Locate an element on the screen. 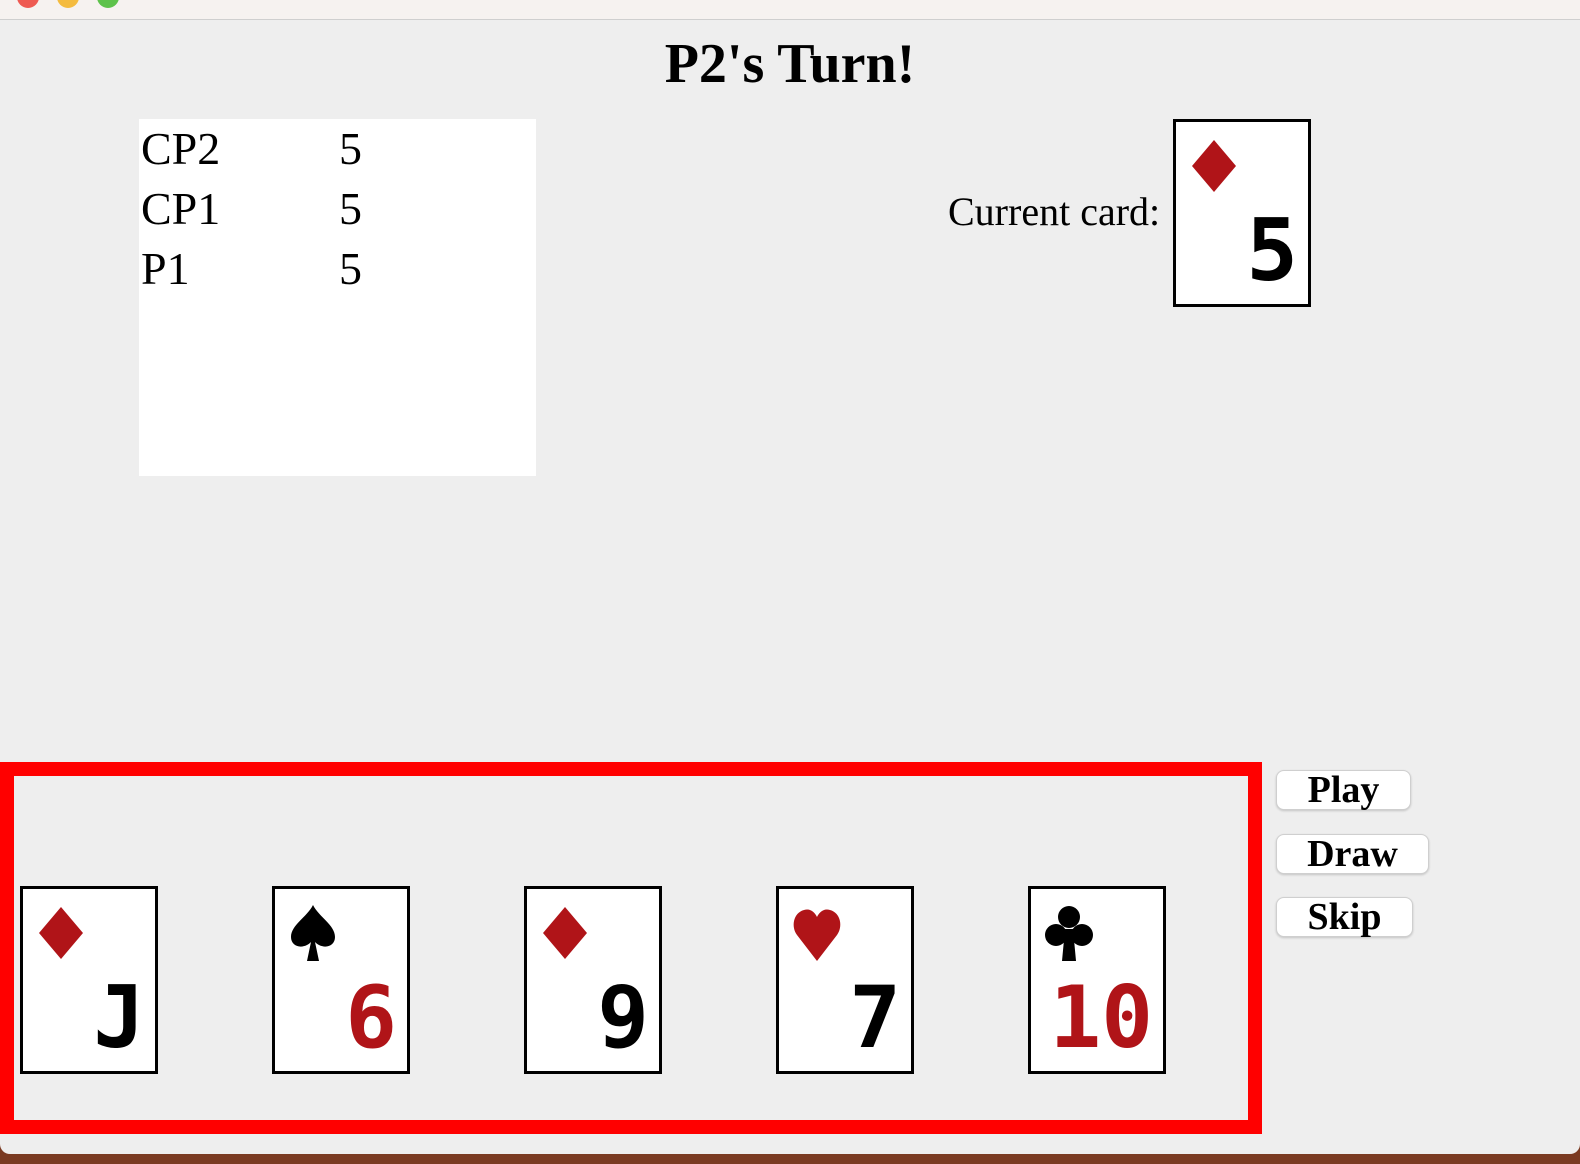 This screenshot has width=1580, height=1164. hand-card: 10 is located at coordinates (1097, 980).